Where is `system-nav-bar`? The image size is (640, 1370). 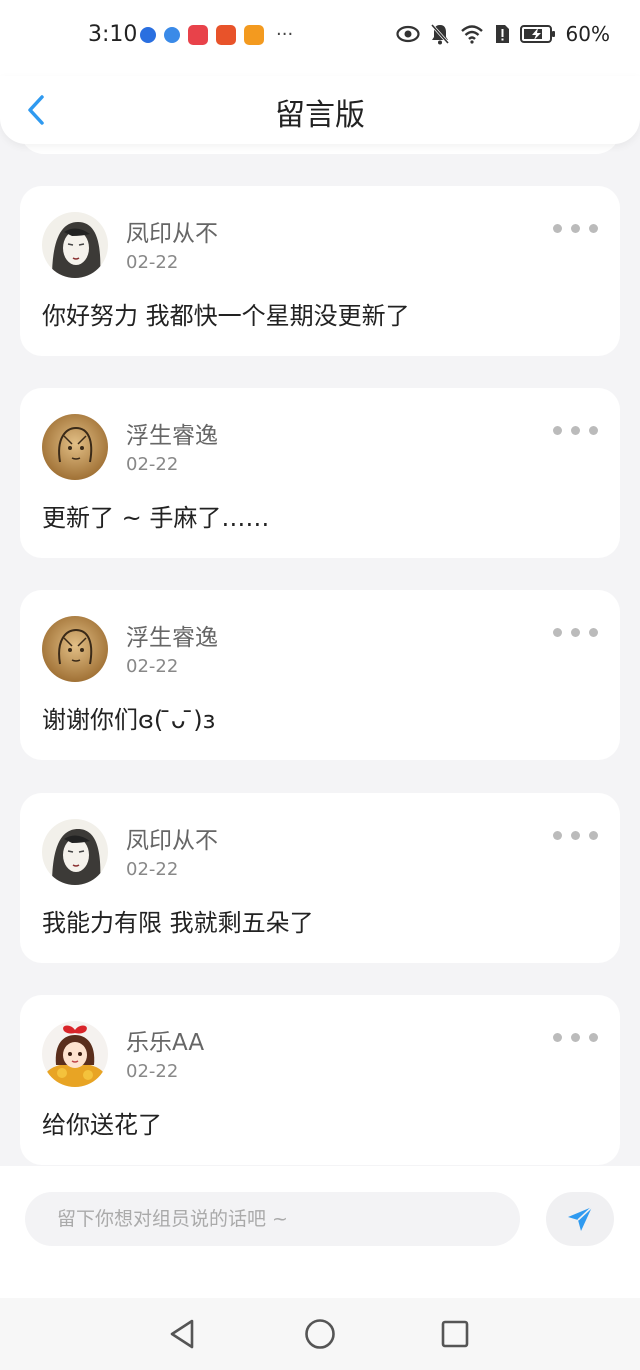 system-nav-bar is located at coordinates (320, 1334).